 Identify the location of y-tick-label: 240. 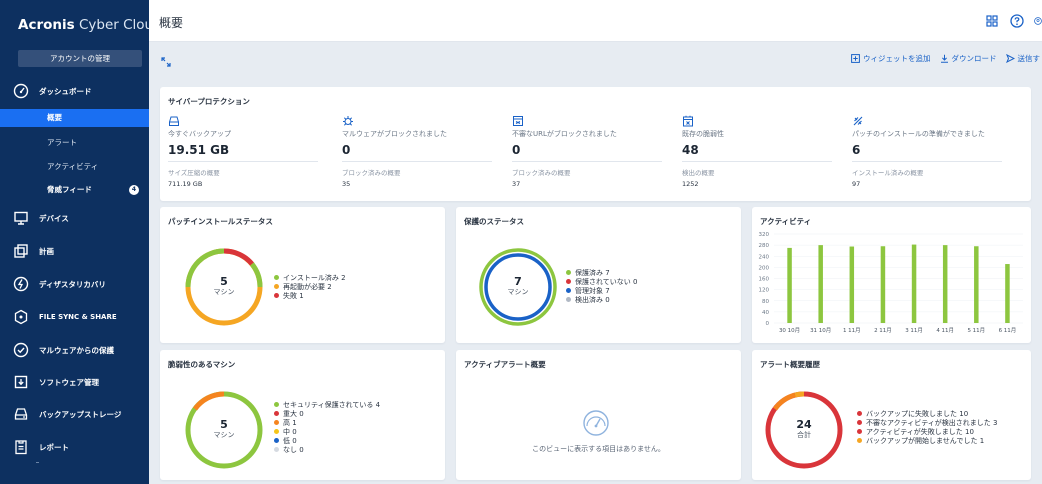
(764, 257).